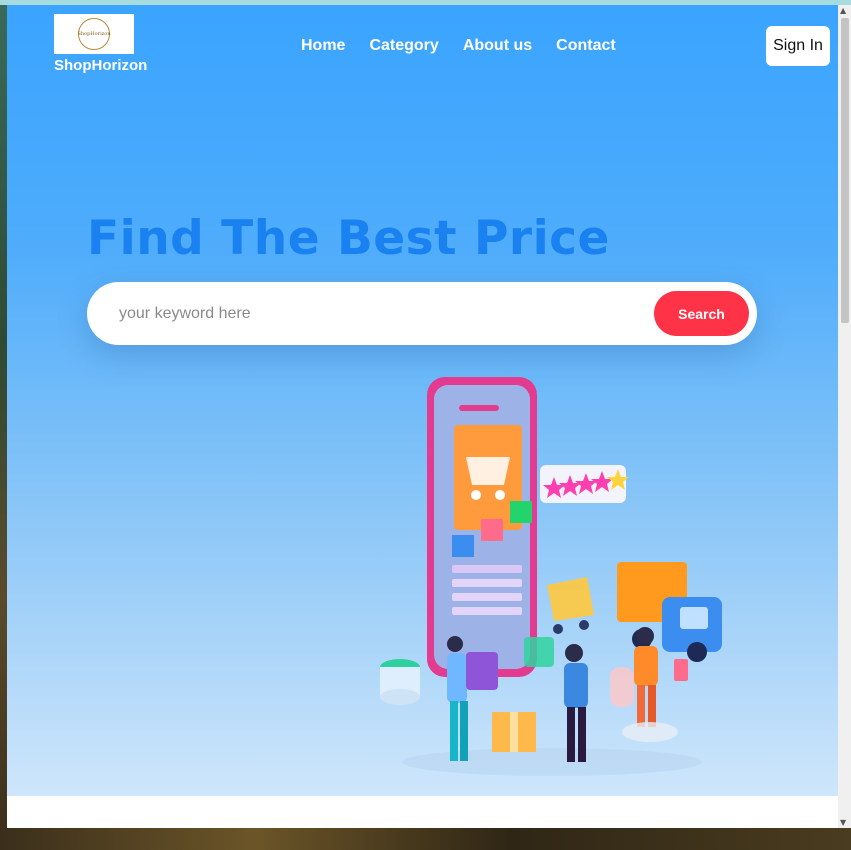 Image resolution: width=851 pixels, height=850 pixels. I want to click on search-bar: Search, so click(422, 313).